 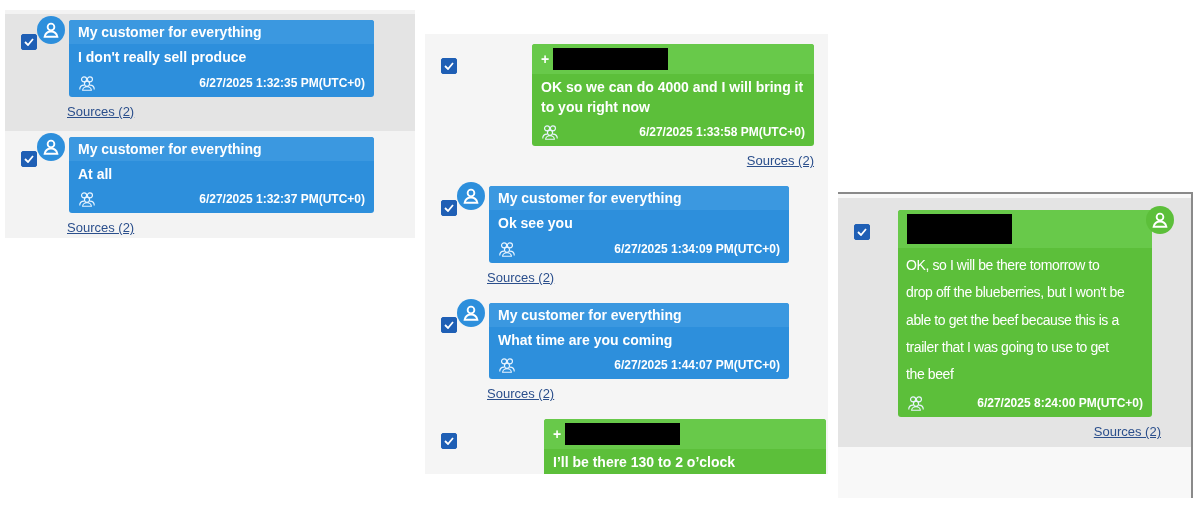 I want to click on message-text: What time are you coming, so click(x=585, y=340).